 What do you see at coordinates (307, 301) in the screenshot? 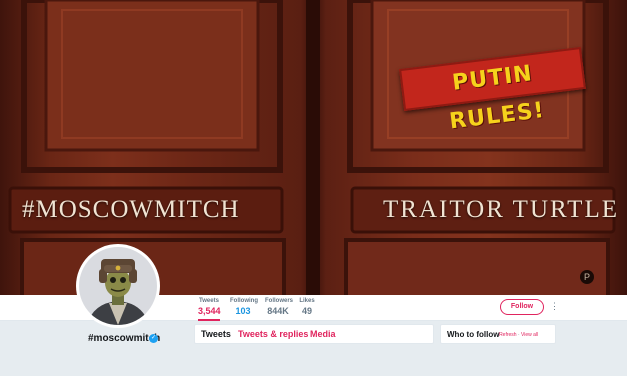
I see `stat-likes-label: Likes` at bounding box center [307, 301].